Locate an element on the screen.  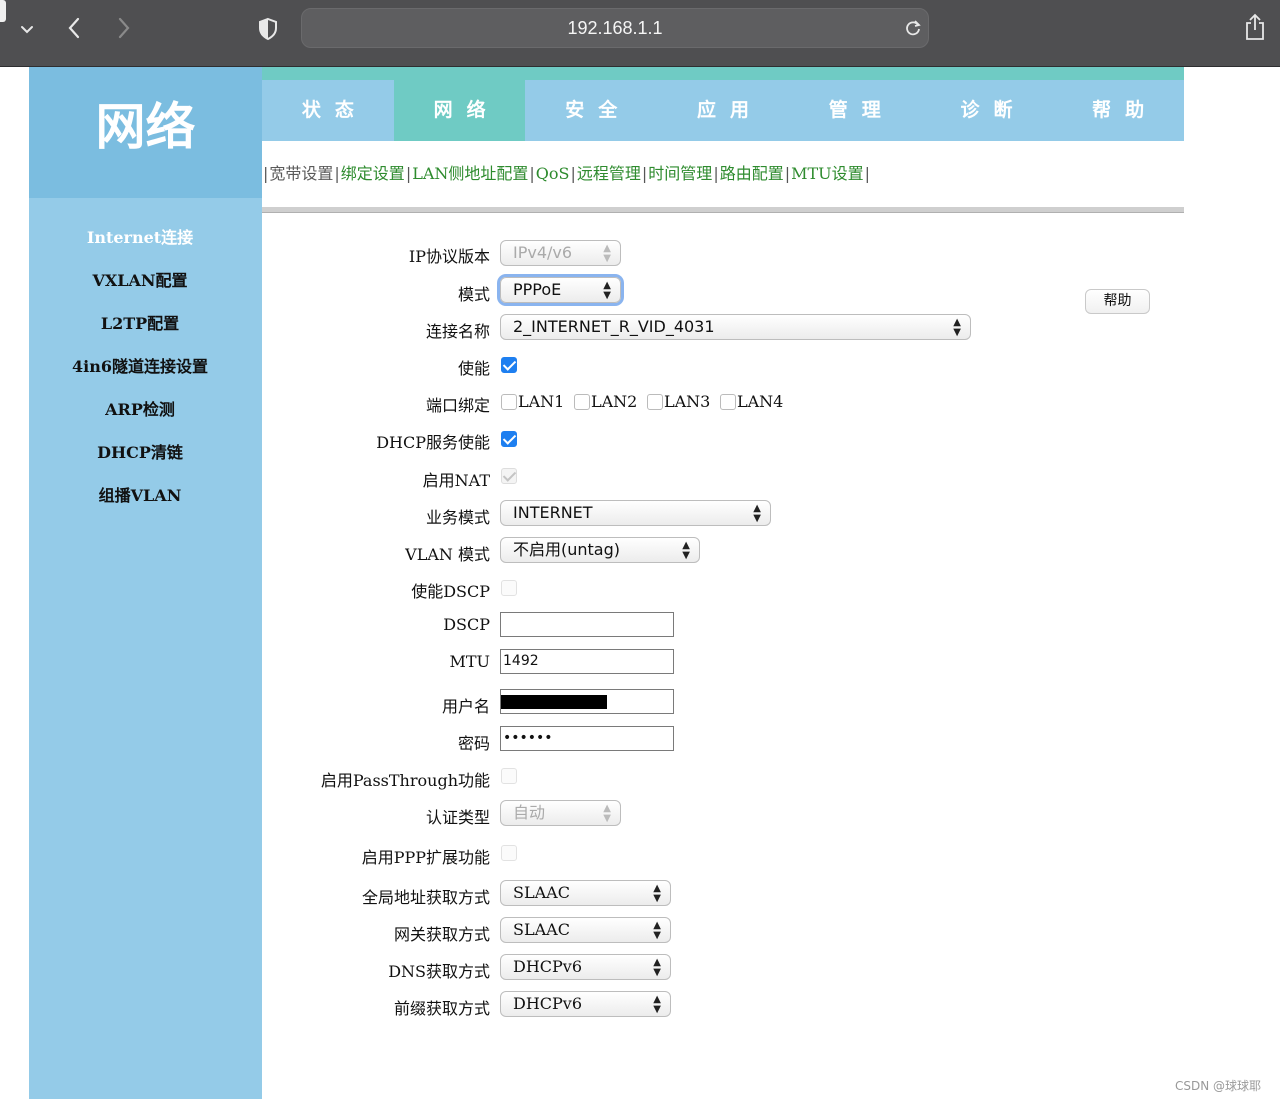
username-label: 用户名 is located at coordinates (465, 706).